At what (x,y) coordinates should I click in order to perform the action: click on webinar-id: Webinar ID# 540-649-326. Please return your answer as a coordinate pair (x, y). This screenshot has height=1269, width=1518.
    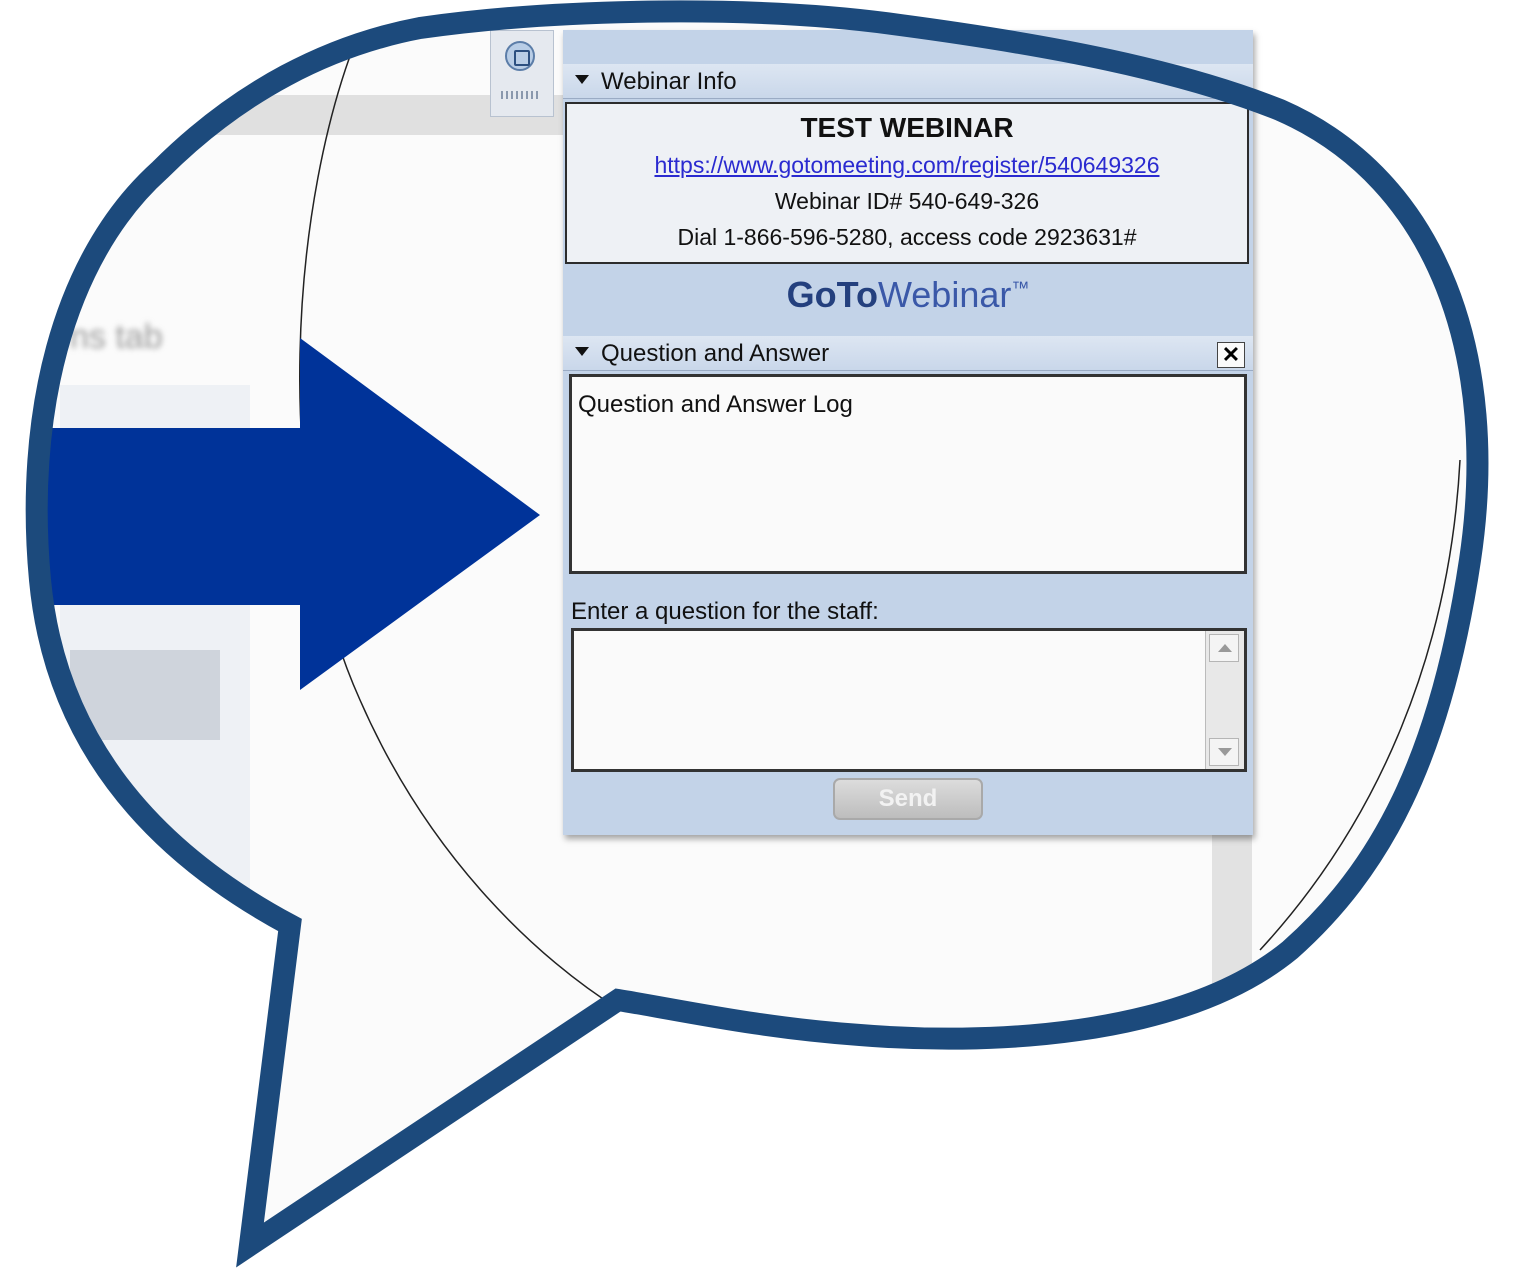
    Looking at the image, I should click on (907, 201).